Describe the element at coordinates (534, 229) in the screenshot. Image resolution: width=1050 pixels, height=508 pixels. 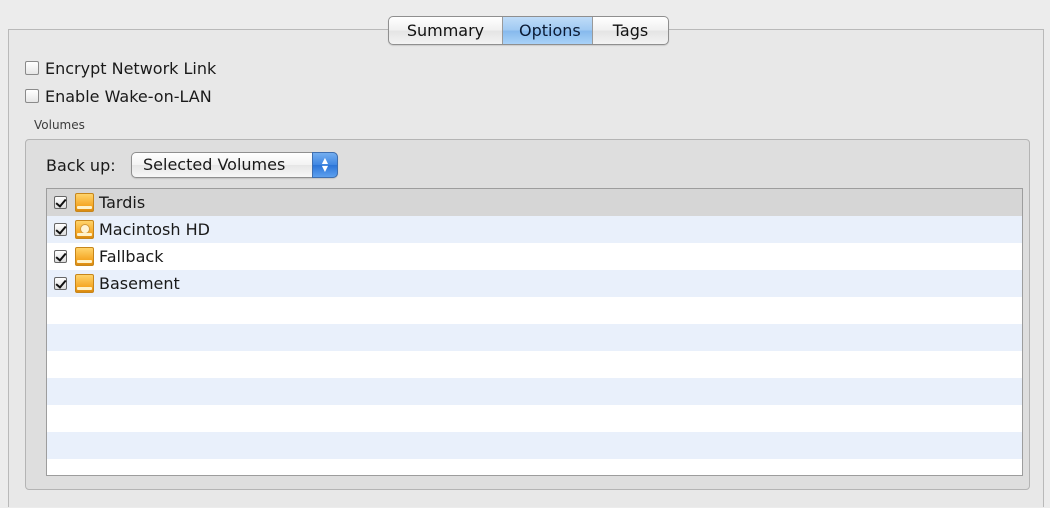
I see `volume-row-macintosh-hd: Macintosh HD` at that location.